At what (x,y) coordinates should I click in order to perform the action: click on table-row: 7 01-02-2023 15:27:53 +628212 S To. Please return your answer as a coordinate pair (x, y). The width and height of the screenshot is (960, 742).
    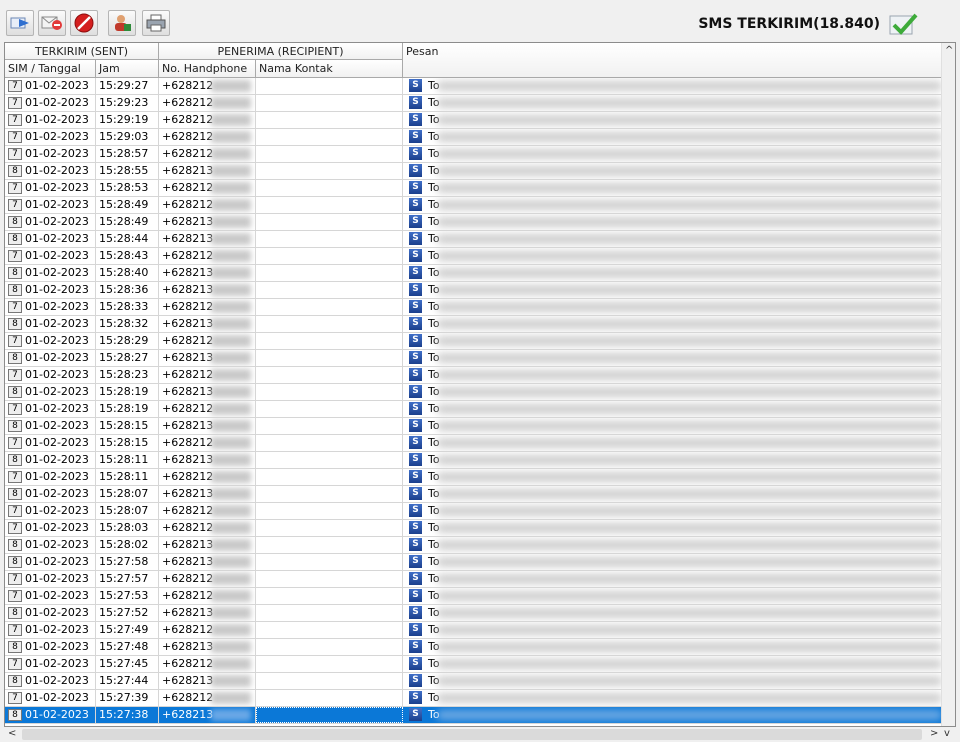
    Looking at the image, I should click on (474, 596).